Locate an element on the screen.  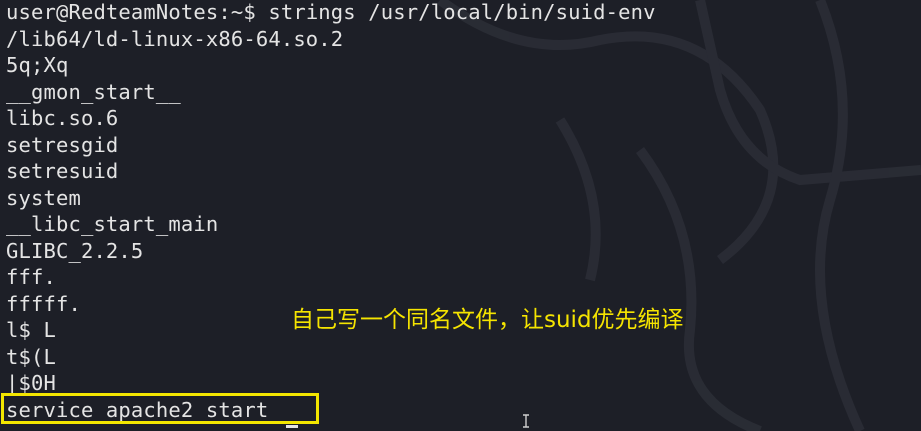
output-line: fff. is located at coordinates (31, 277).